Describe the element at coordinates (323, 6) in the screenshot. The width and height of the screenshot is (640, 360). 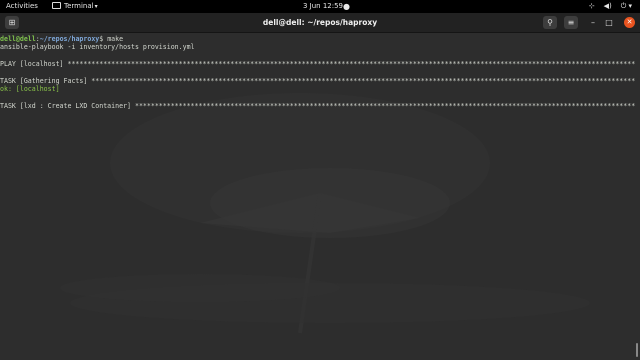
I see `clock: 3 Jun 12:59` at that location.